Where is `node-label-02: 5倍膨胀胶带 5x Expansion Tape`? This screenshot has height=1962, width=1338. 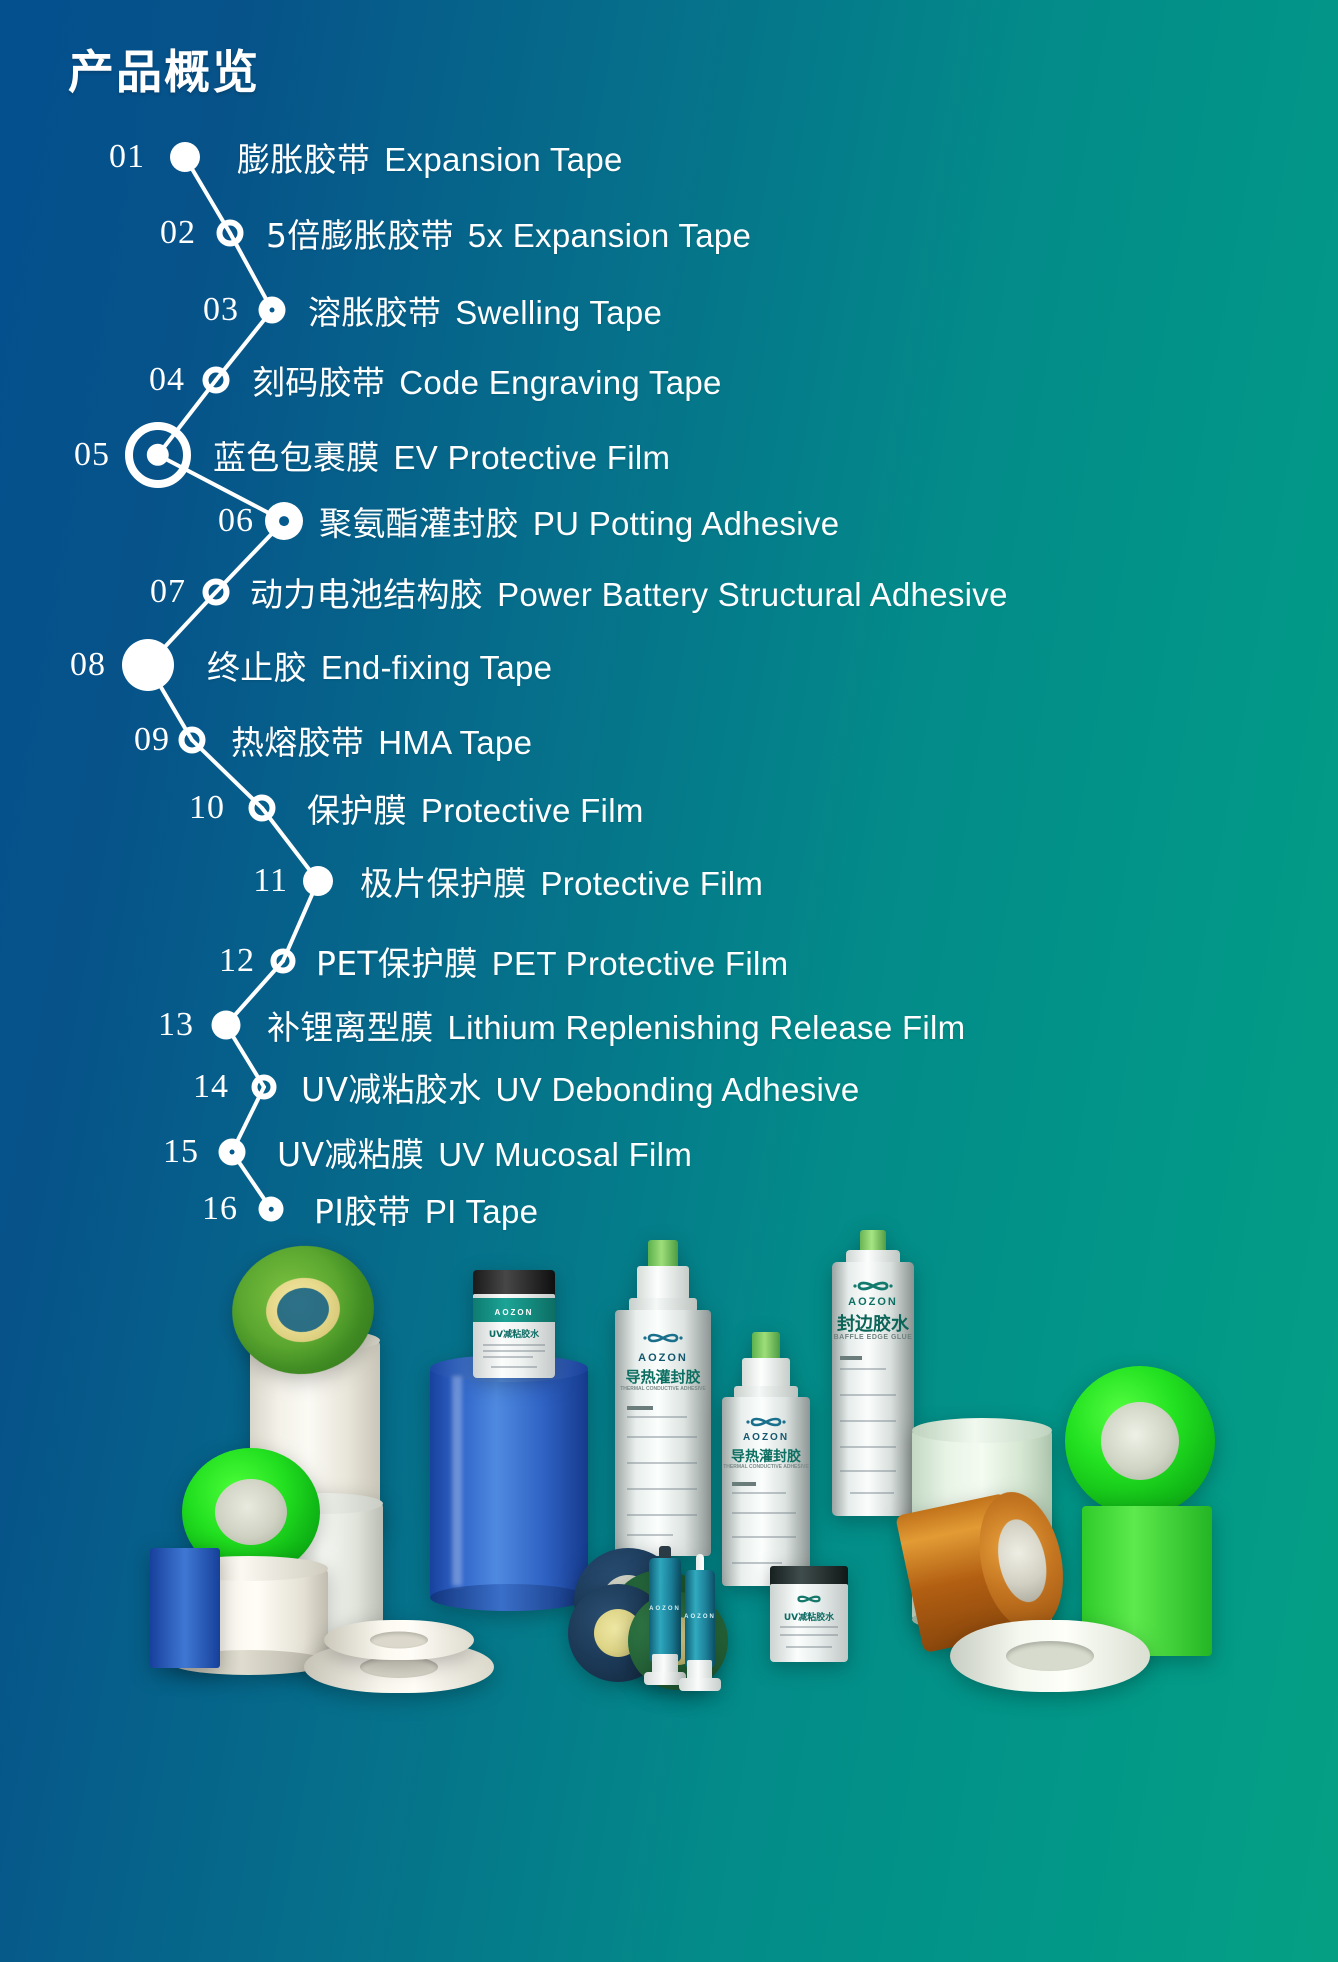
node-label-02: 5倍膨胀胶带 5x Expansion Tape is located at coordinates (508, 233).